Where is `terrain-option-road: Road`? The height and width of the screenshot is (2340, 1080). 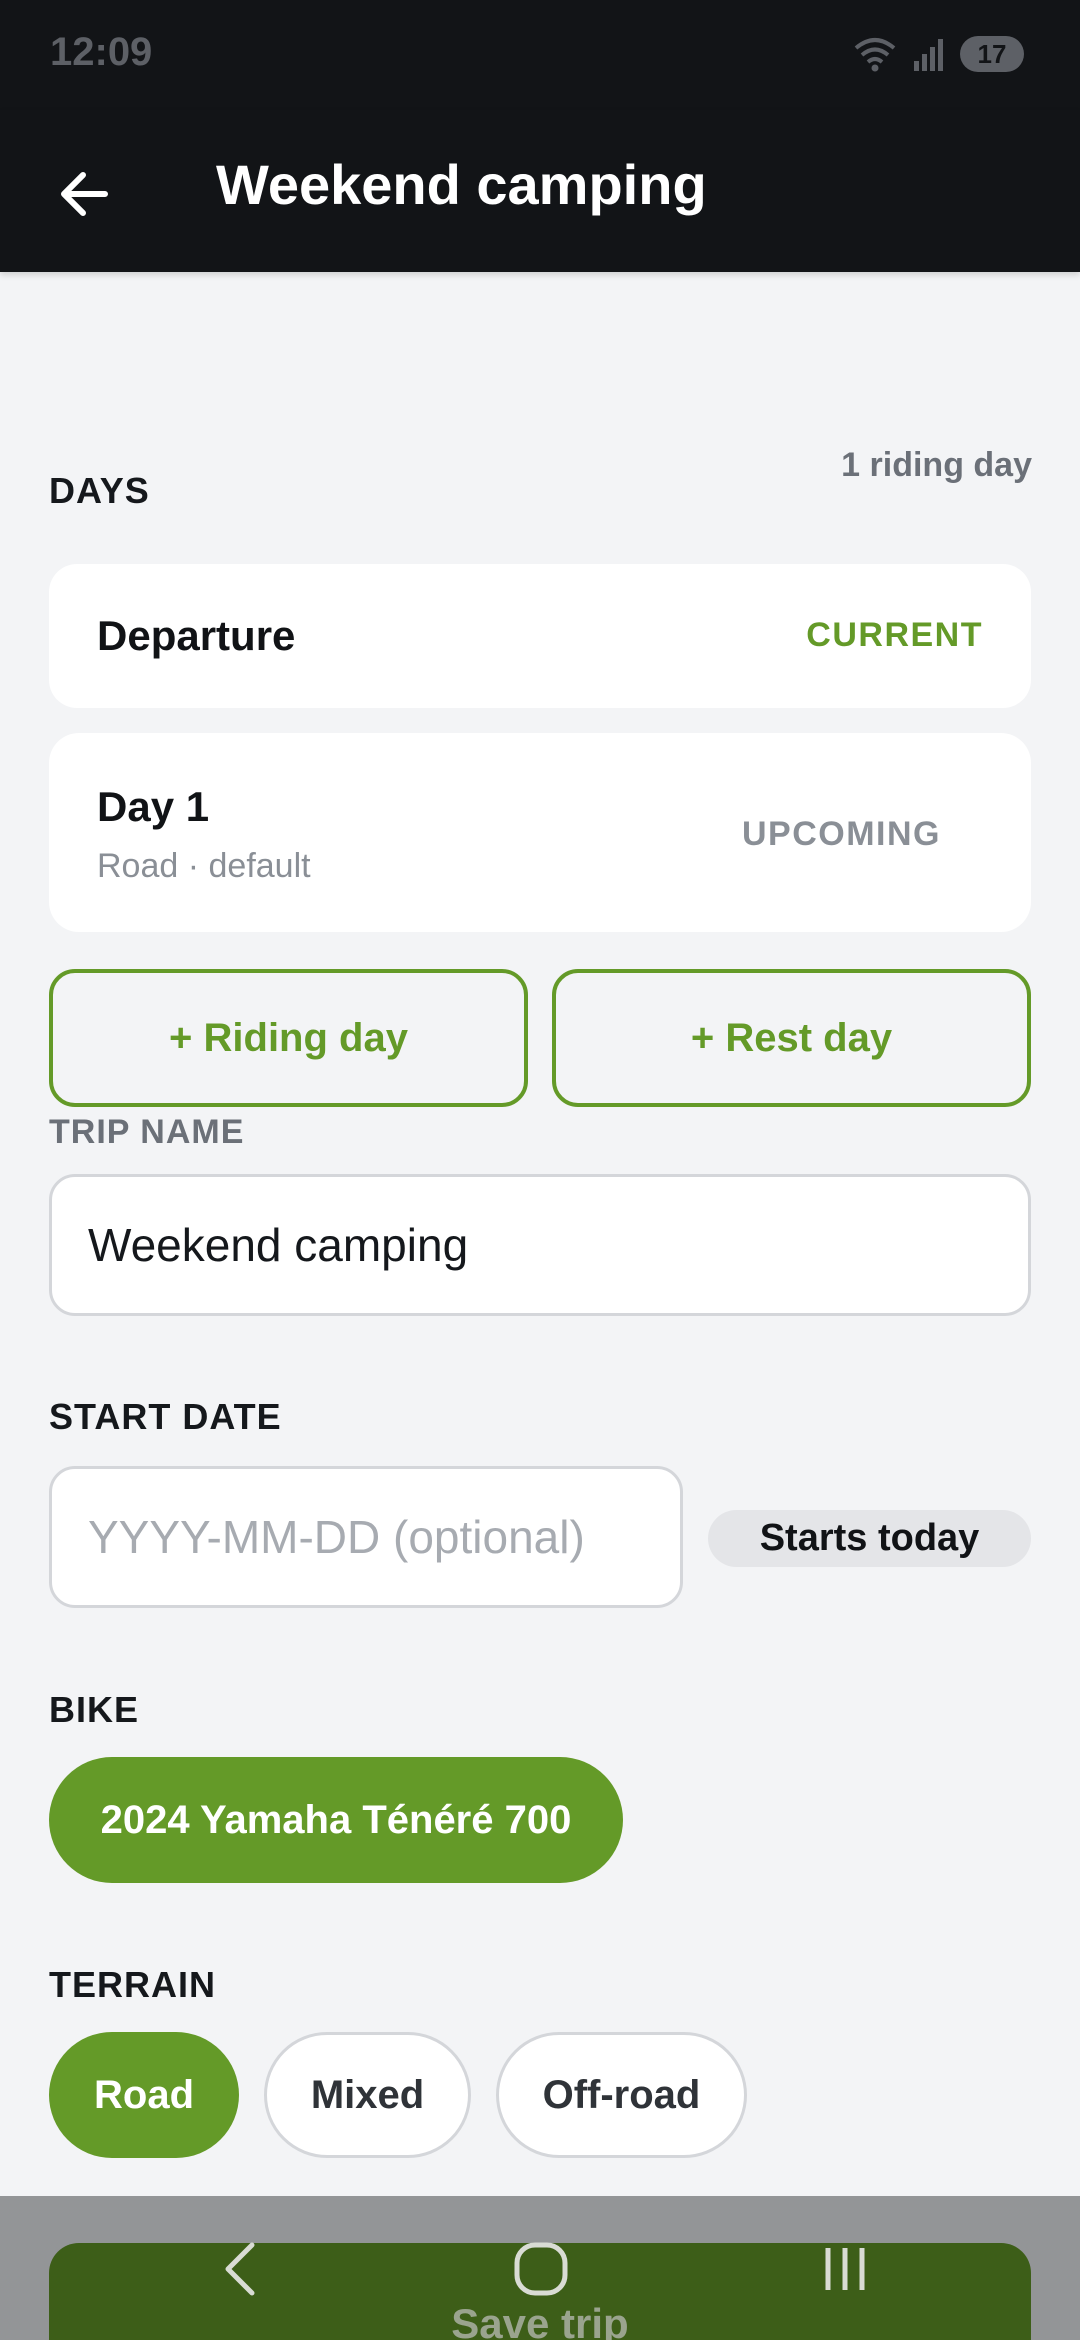
terrain-option-road: Road is located at coordinates (144, 2095).